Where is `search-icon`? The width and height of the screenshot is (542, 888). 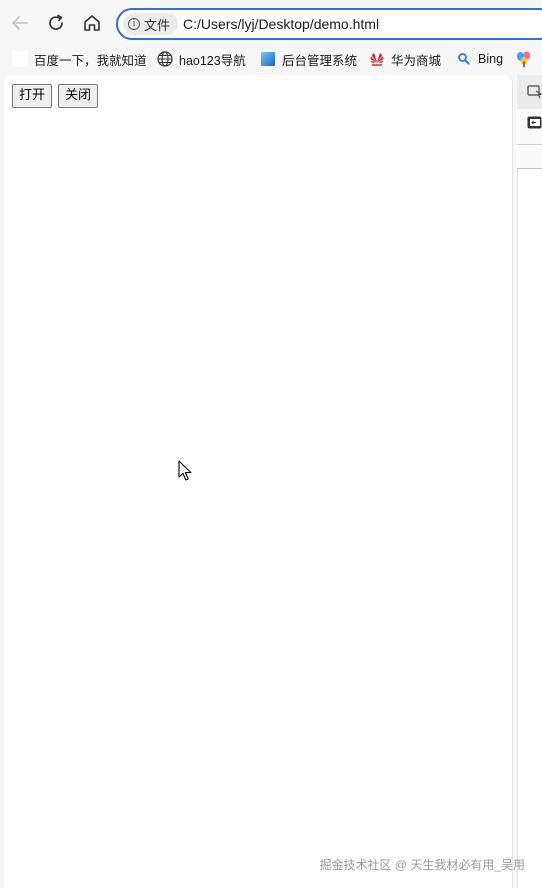 search-icon is located at coordinates (464, 59).